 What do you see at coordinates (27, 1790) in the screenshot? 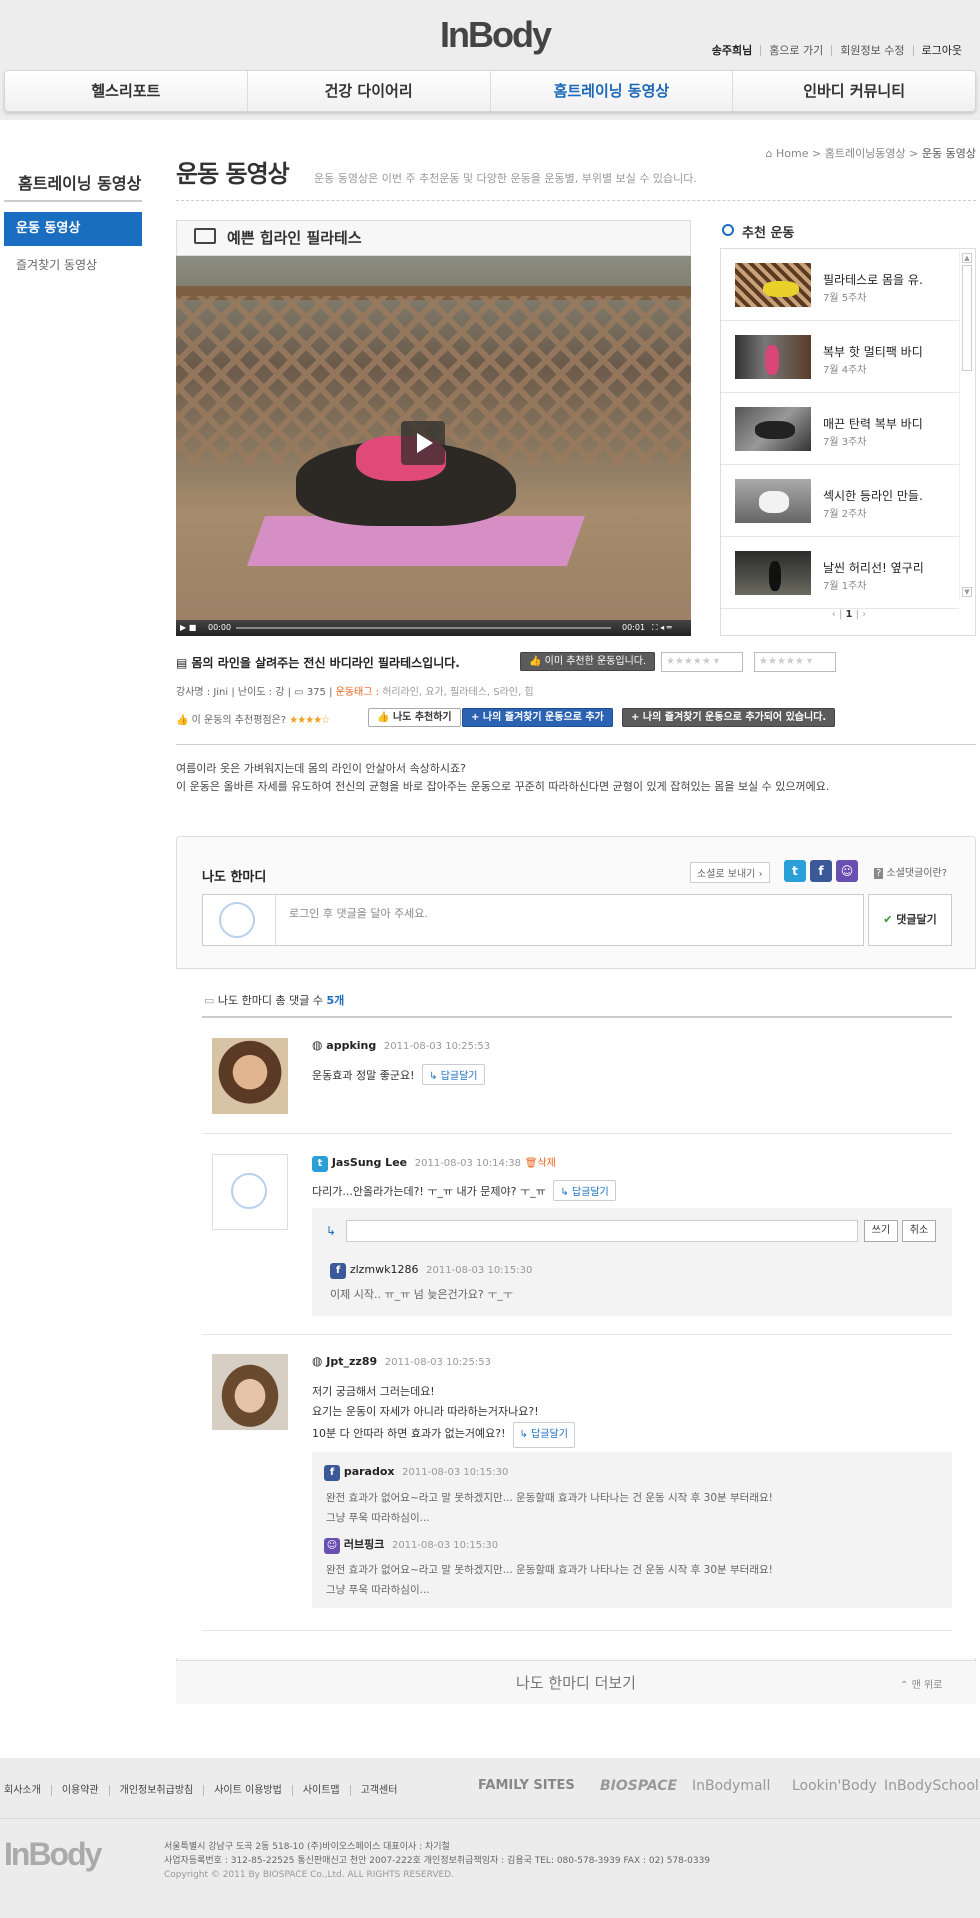
I see `footer-link-about: 회사소개` at bounding box center [27, 1790].